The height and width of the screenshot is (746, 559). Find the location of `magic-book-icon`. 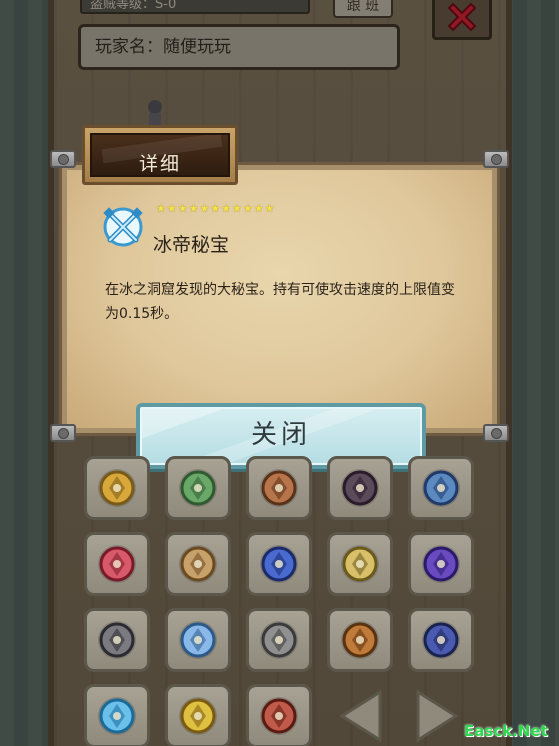

magic-book-icon is located at coordinates (279, 564).